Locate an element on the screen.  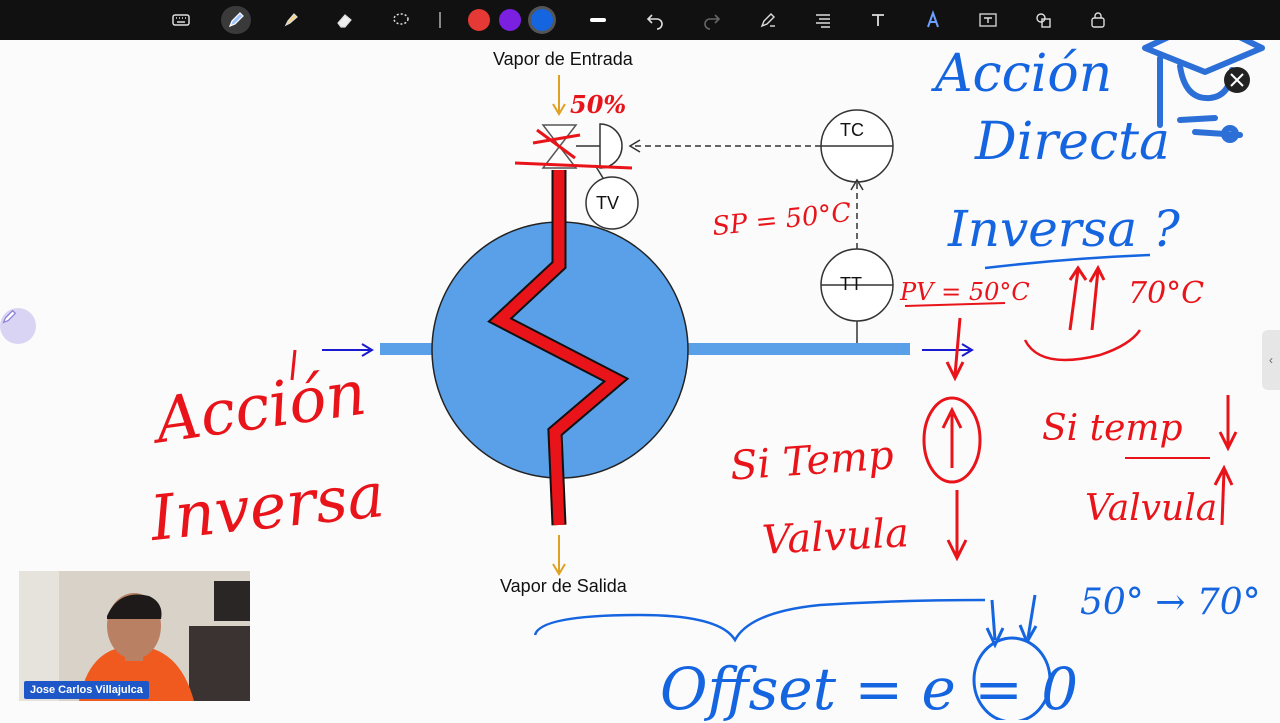
chevron-left-icon: ‹ is located at coordinates (1271, 360).